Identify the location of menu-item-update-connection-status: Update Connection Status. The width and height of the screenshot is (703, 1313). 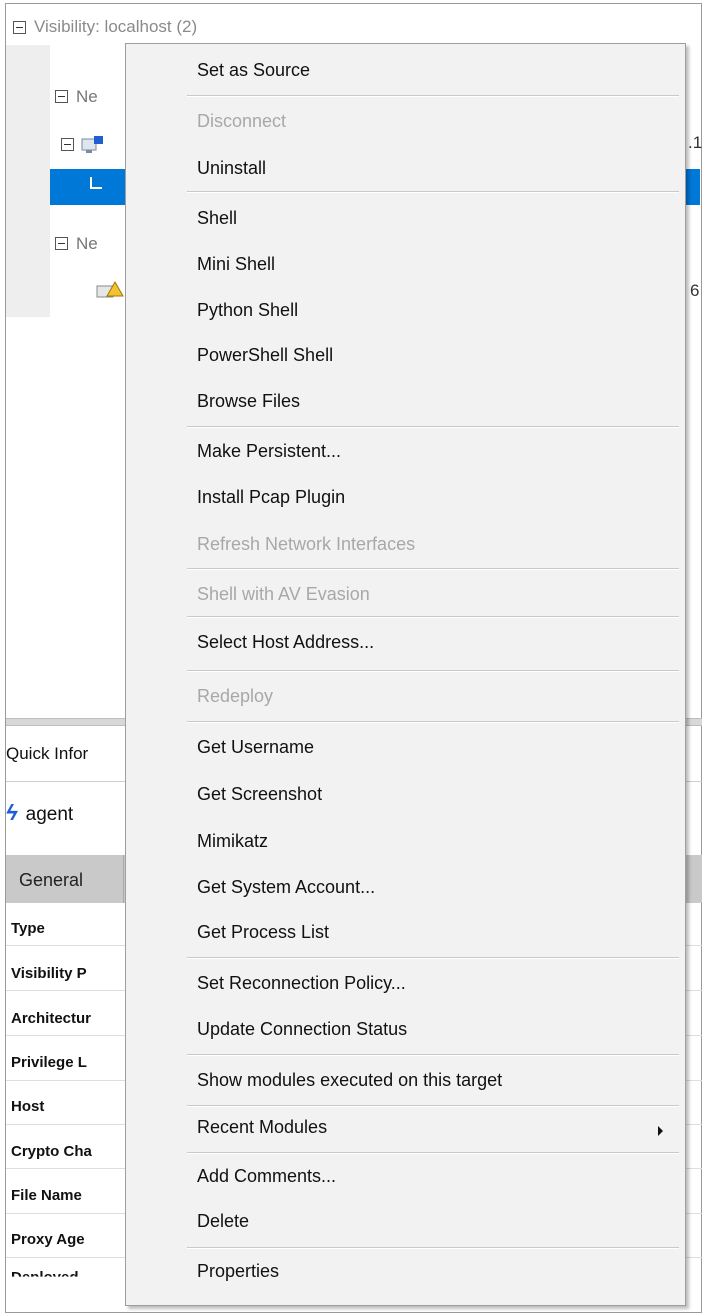
(302, 1029).